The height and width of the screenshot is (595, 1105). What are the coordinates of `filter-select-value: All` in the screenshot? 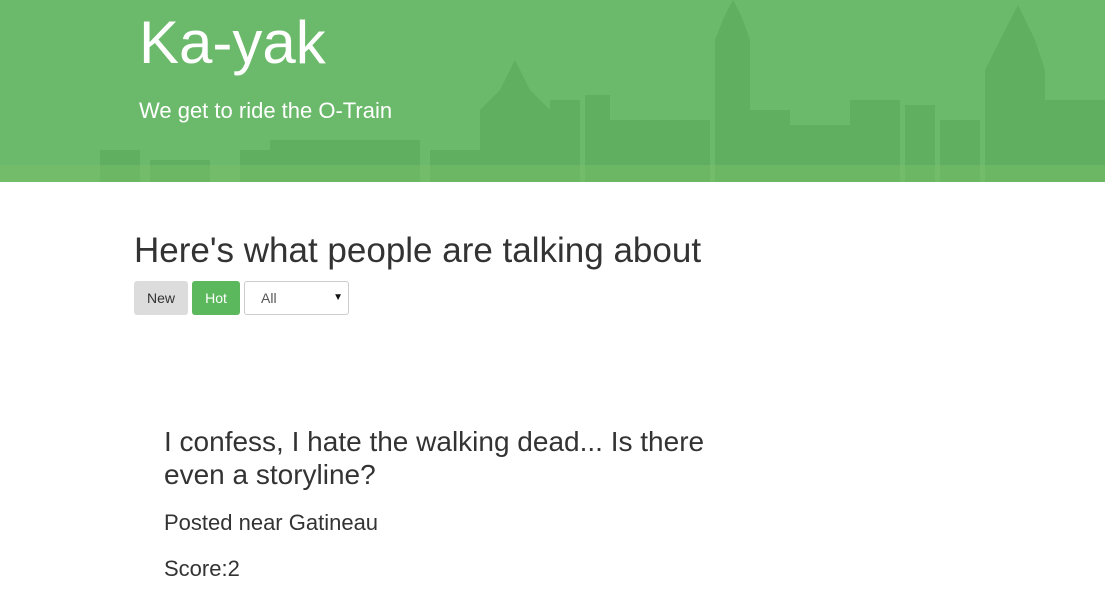 It's located at (269, 298).